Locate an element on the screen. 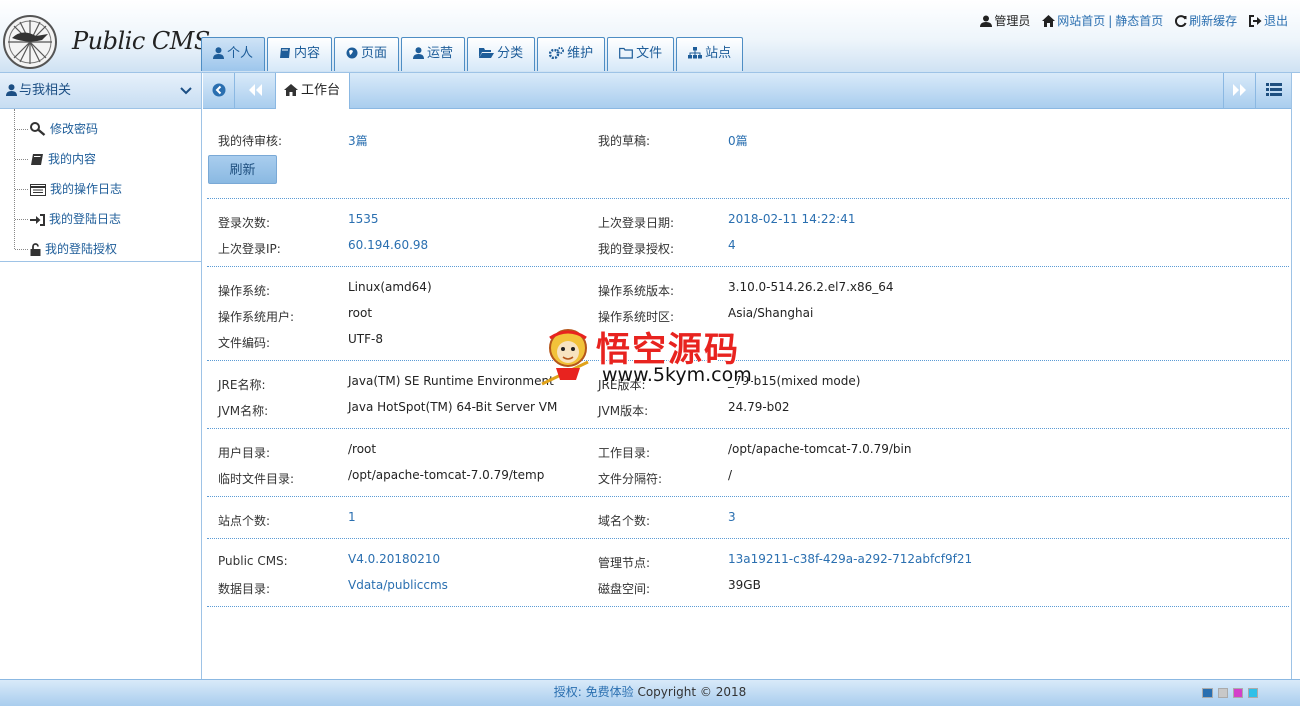 This screenshot has height=706, width=1300. nav-tab-label: 文件 is located at coordinates (649, 53).